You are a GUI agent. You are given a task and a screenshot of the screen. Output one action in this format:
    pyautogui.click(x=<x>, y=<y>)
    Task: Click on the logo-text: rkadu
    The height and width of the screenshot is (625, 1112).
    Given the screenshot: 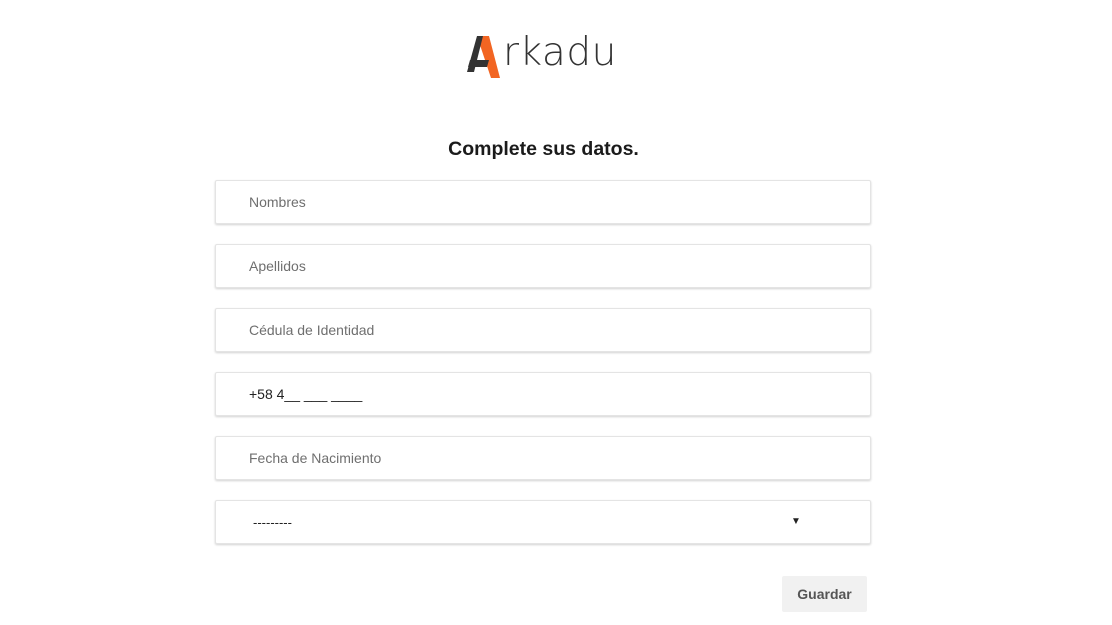 What is the action you would take?
    pyautogui.click(x=560, y=52)
    